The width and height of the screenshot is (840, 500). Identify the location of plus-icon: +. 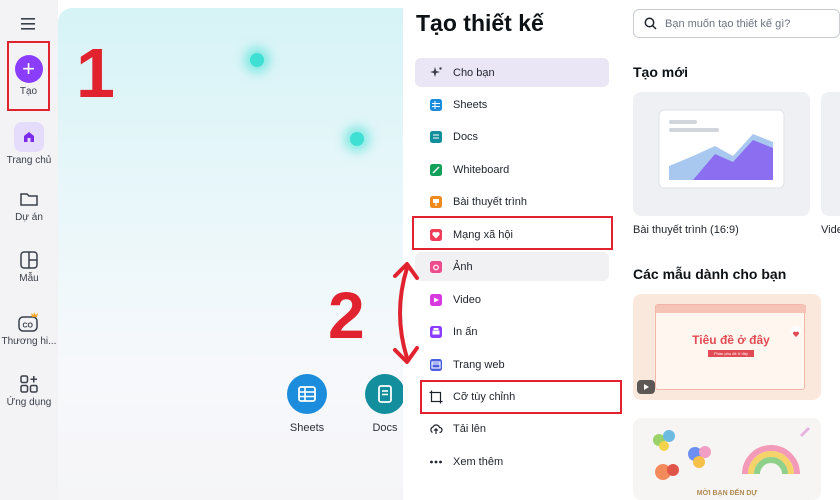
(28, 69).